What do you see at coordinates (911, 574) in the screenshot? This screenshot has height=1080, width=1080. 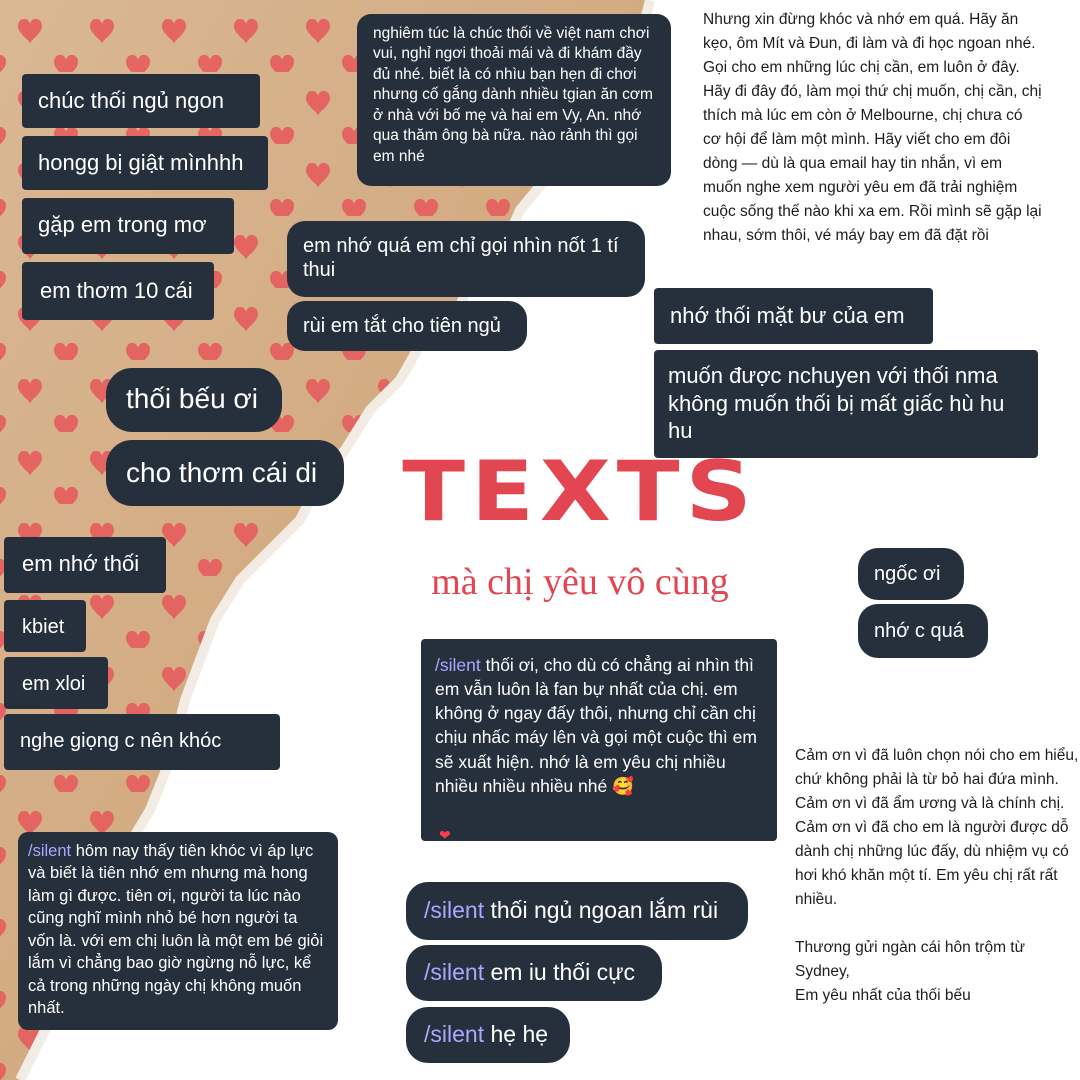 I see `chat-bubble: ngốc ơi` at bounding box center [911, 574].